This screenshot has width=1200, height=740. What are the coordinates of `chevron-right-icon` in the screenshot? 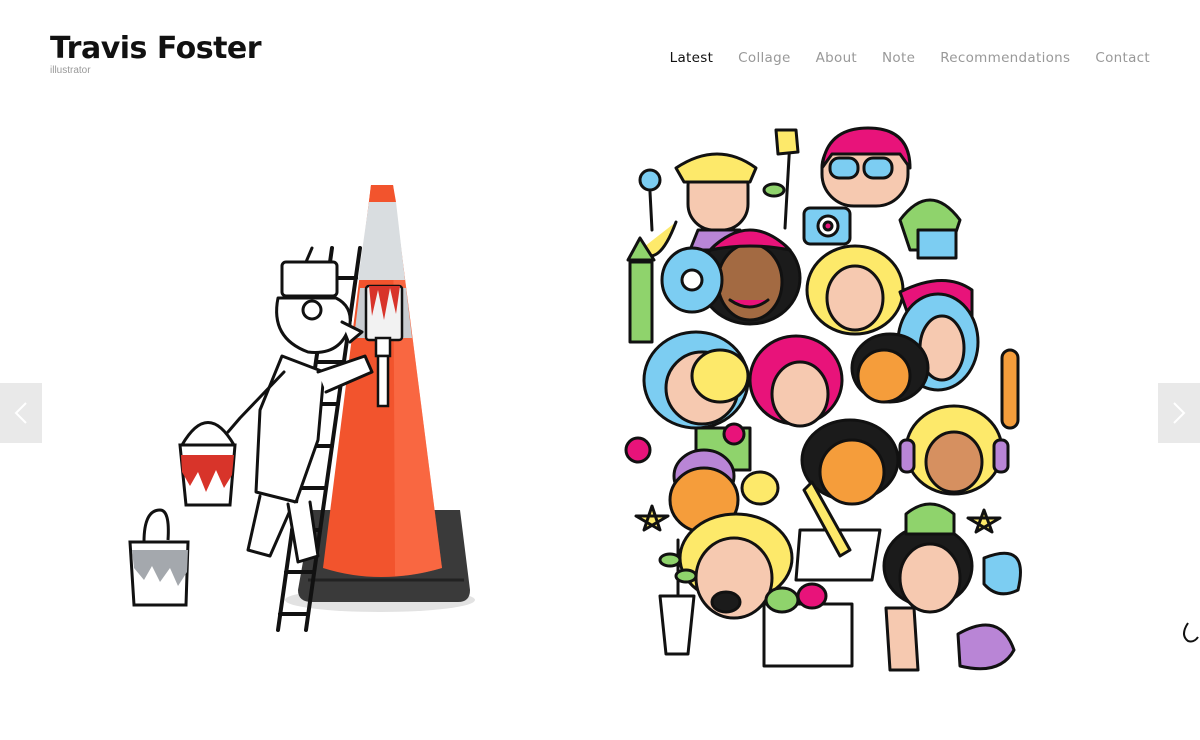 It's located at (1179, 413).